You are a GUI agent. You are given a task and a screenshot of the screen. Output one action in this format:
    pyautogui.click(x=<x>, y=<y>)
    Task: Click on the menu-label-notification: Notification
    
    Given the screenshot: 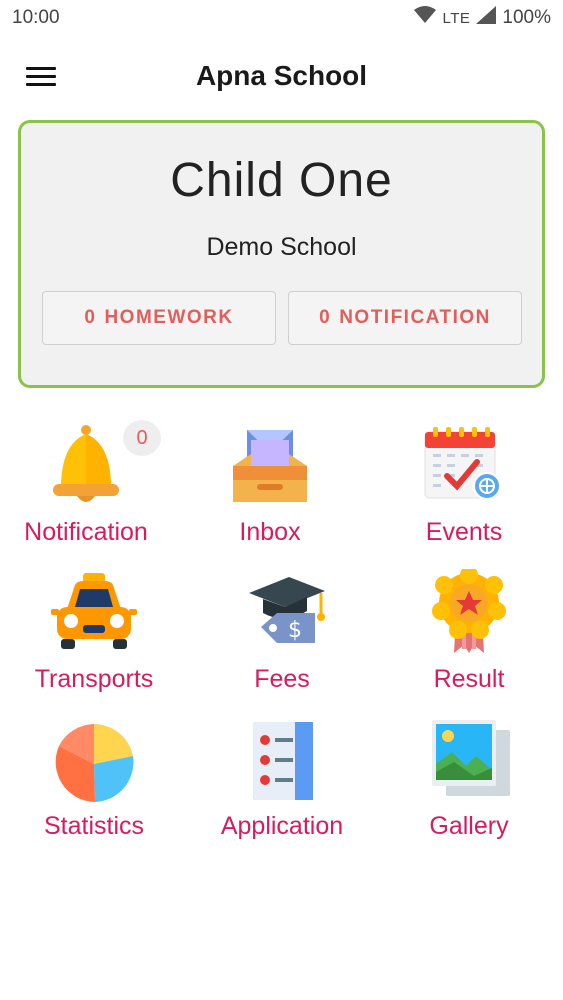 What is the action you would take?
    pyautogui.click(x=86, y=532)
    